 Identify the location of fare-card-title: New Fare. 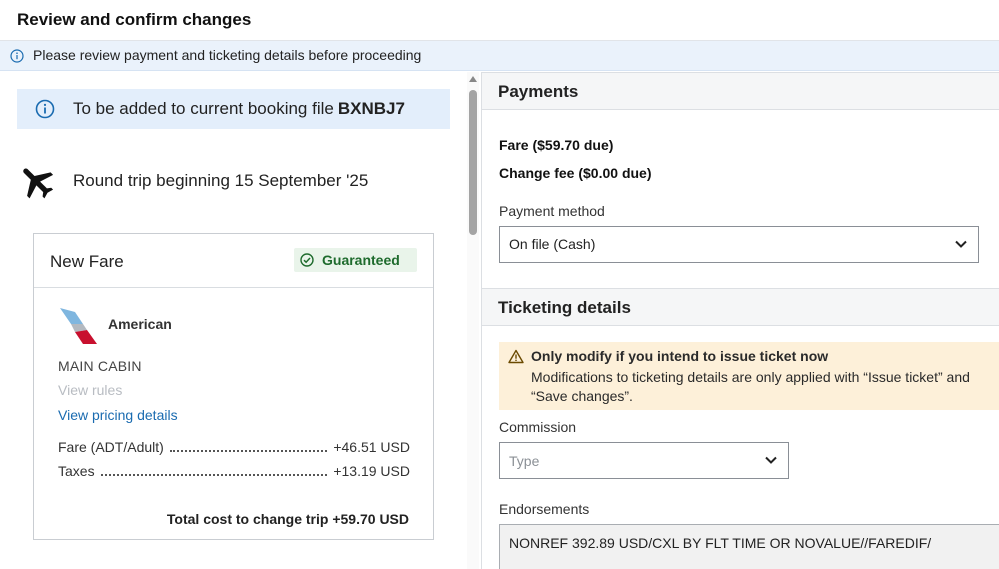
(87, 261).